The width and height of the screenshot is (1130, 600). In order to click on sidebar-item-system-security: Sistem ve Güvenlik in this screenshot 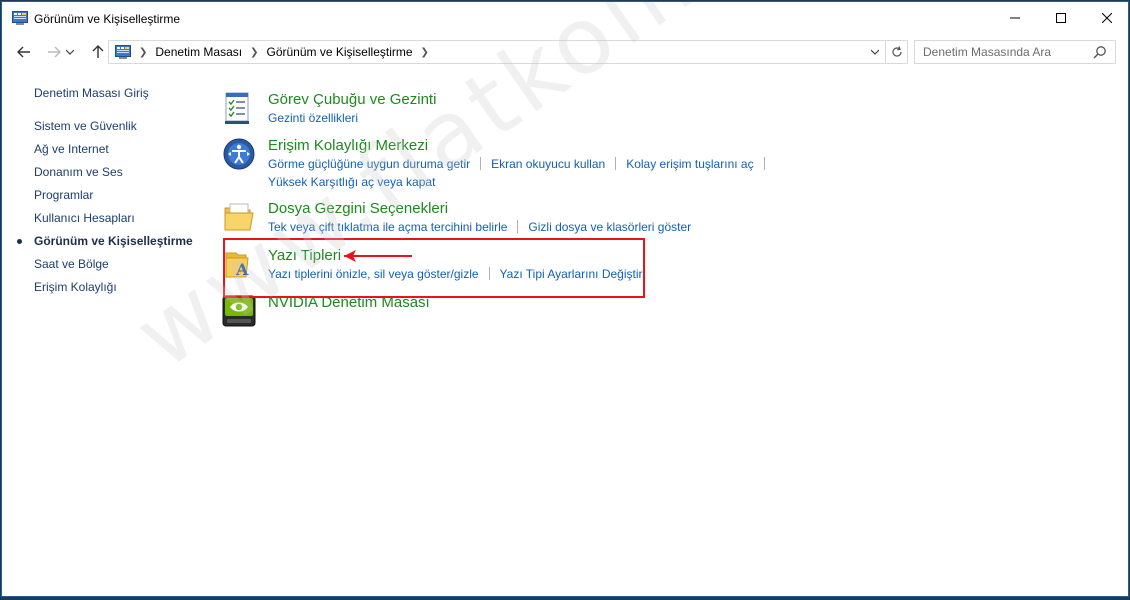, I will do `click(85, 126)`.